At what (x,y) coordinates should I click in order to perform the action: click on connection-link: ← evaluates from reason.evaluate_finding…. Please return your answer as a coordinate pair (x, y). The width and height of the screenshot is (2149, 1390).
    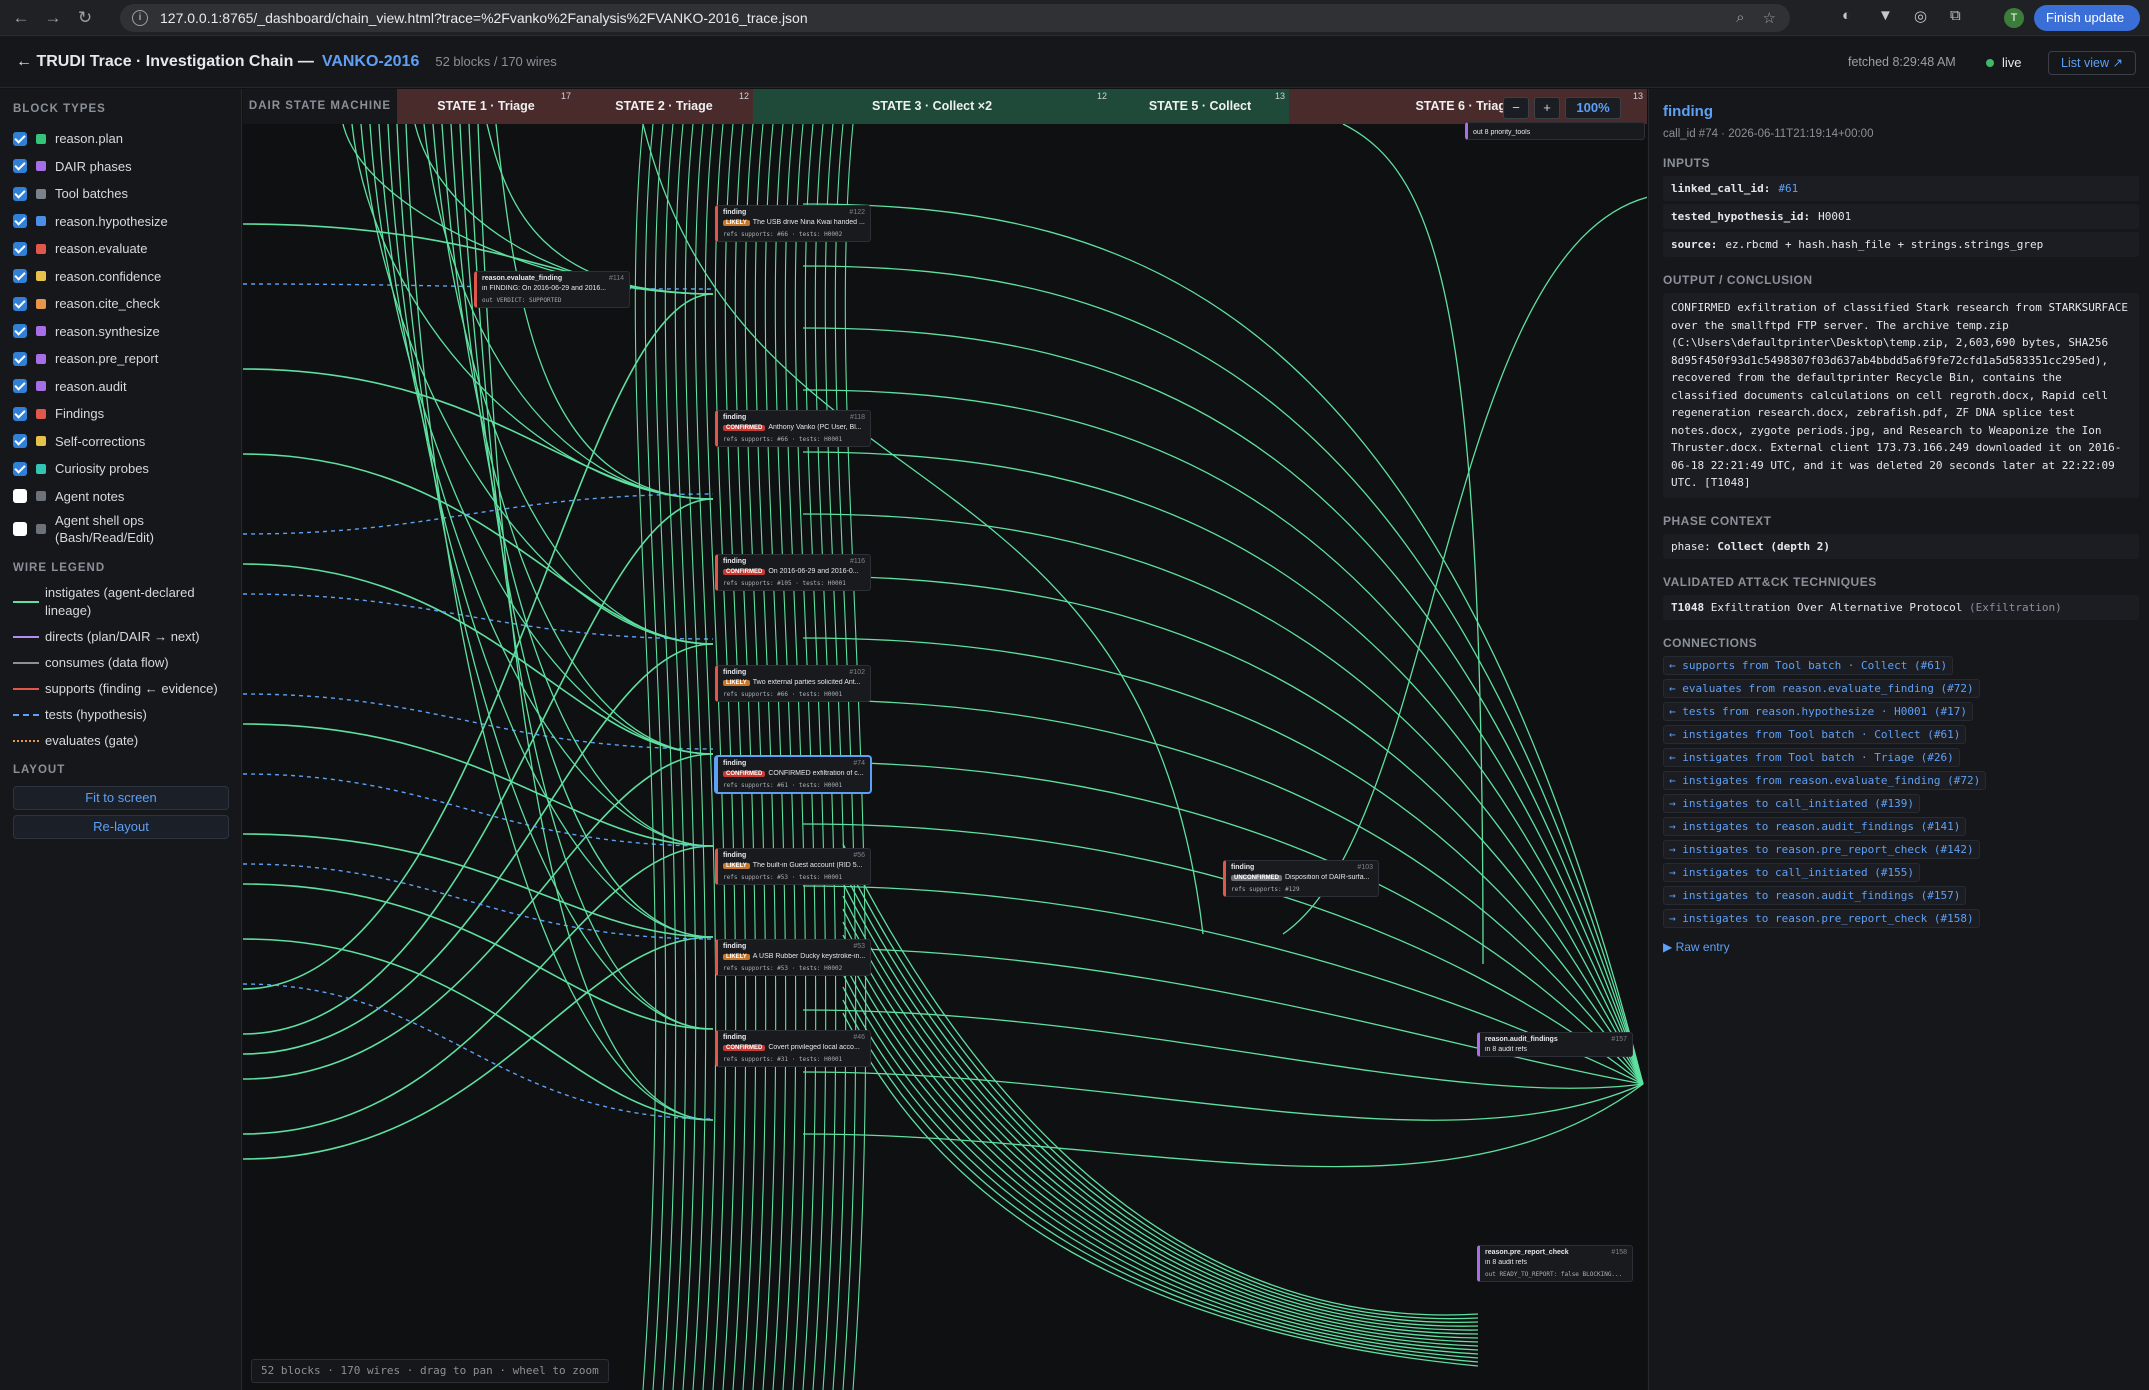
    Looking at the image, I should click on (1821, 688).